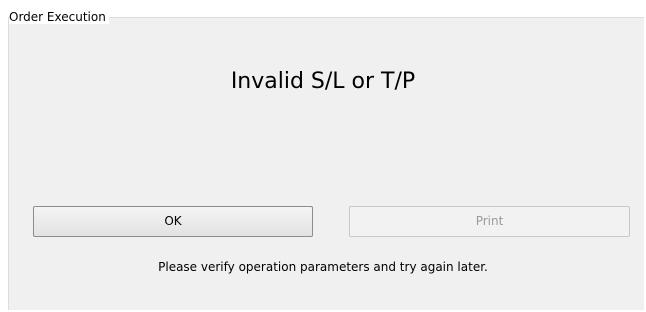 The image size is (646, 312). I want to click on ok-button: OK, so click(173, 221).